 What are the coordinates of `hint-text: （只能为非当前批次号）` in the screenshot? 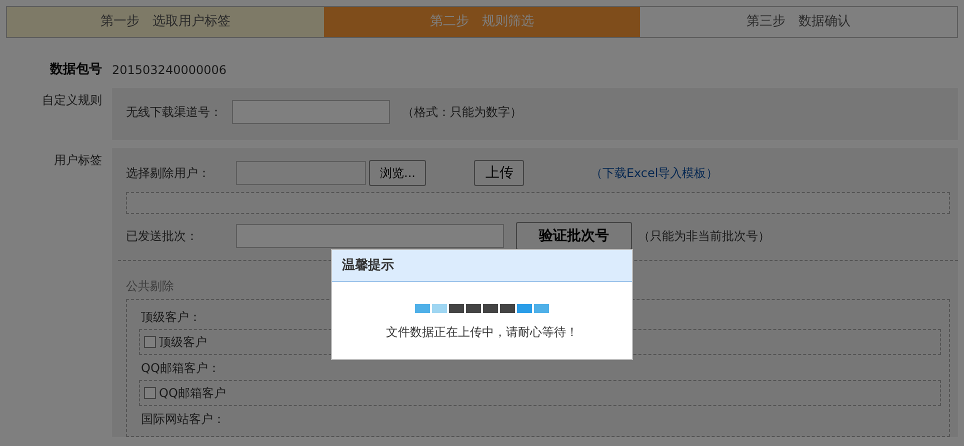 It's located at (704, 236).